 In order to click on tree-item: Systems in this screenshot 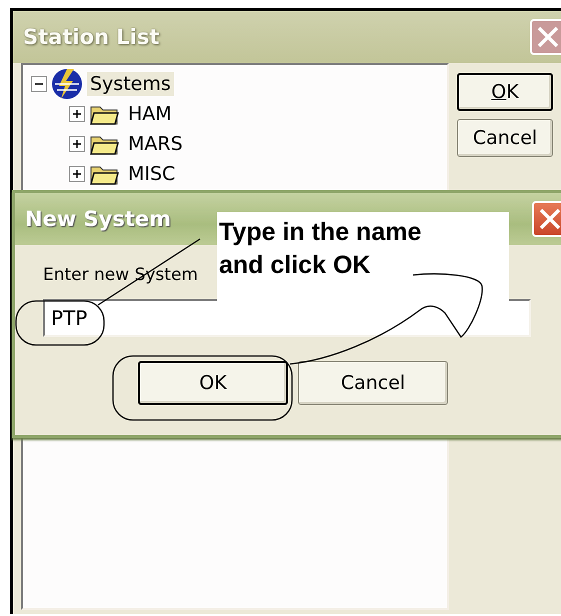, I will do `click(130, 84)`.